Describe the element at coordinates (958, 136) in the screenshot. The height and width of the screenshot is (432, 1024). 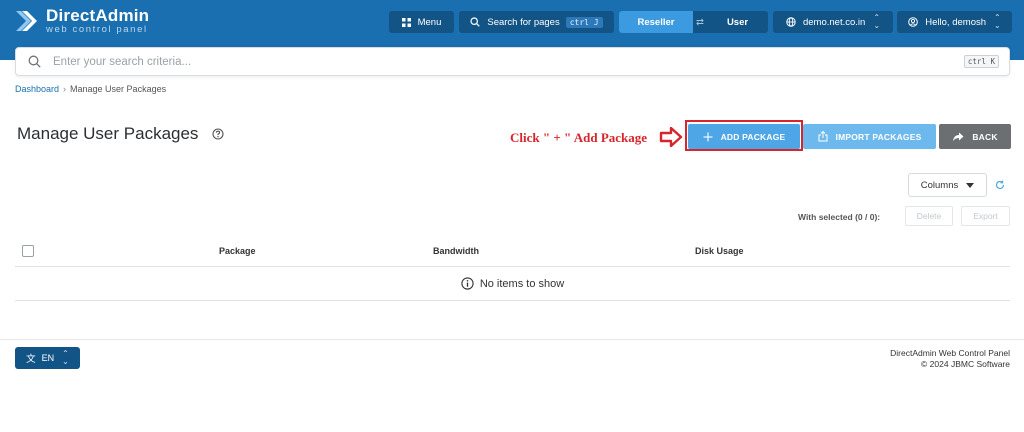
I see `back-arrow-icon` at that location.